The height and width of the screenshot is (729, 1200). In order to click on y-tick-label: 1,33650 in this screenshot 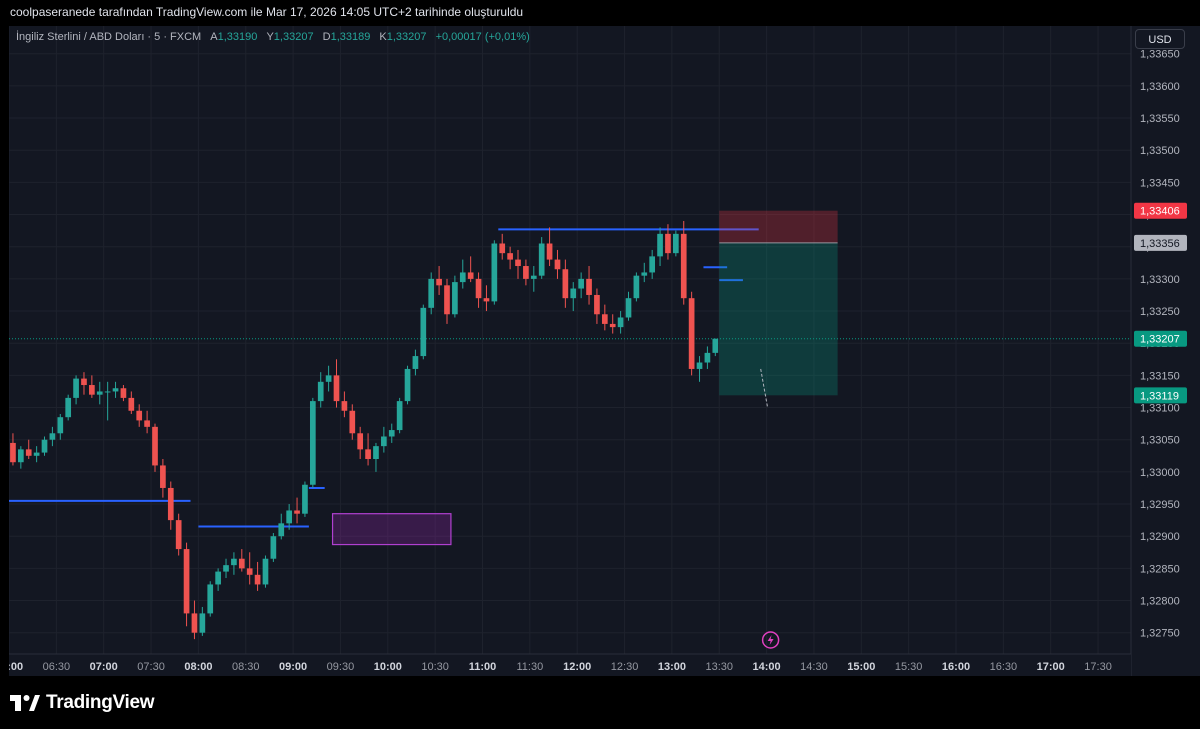, I will do `click(1160, 55)`.